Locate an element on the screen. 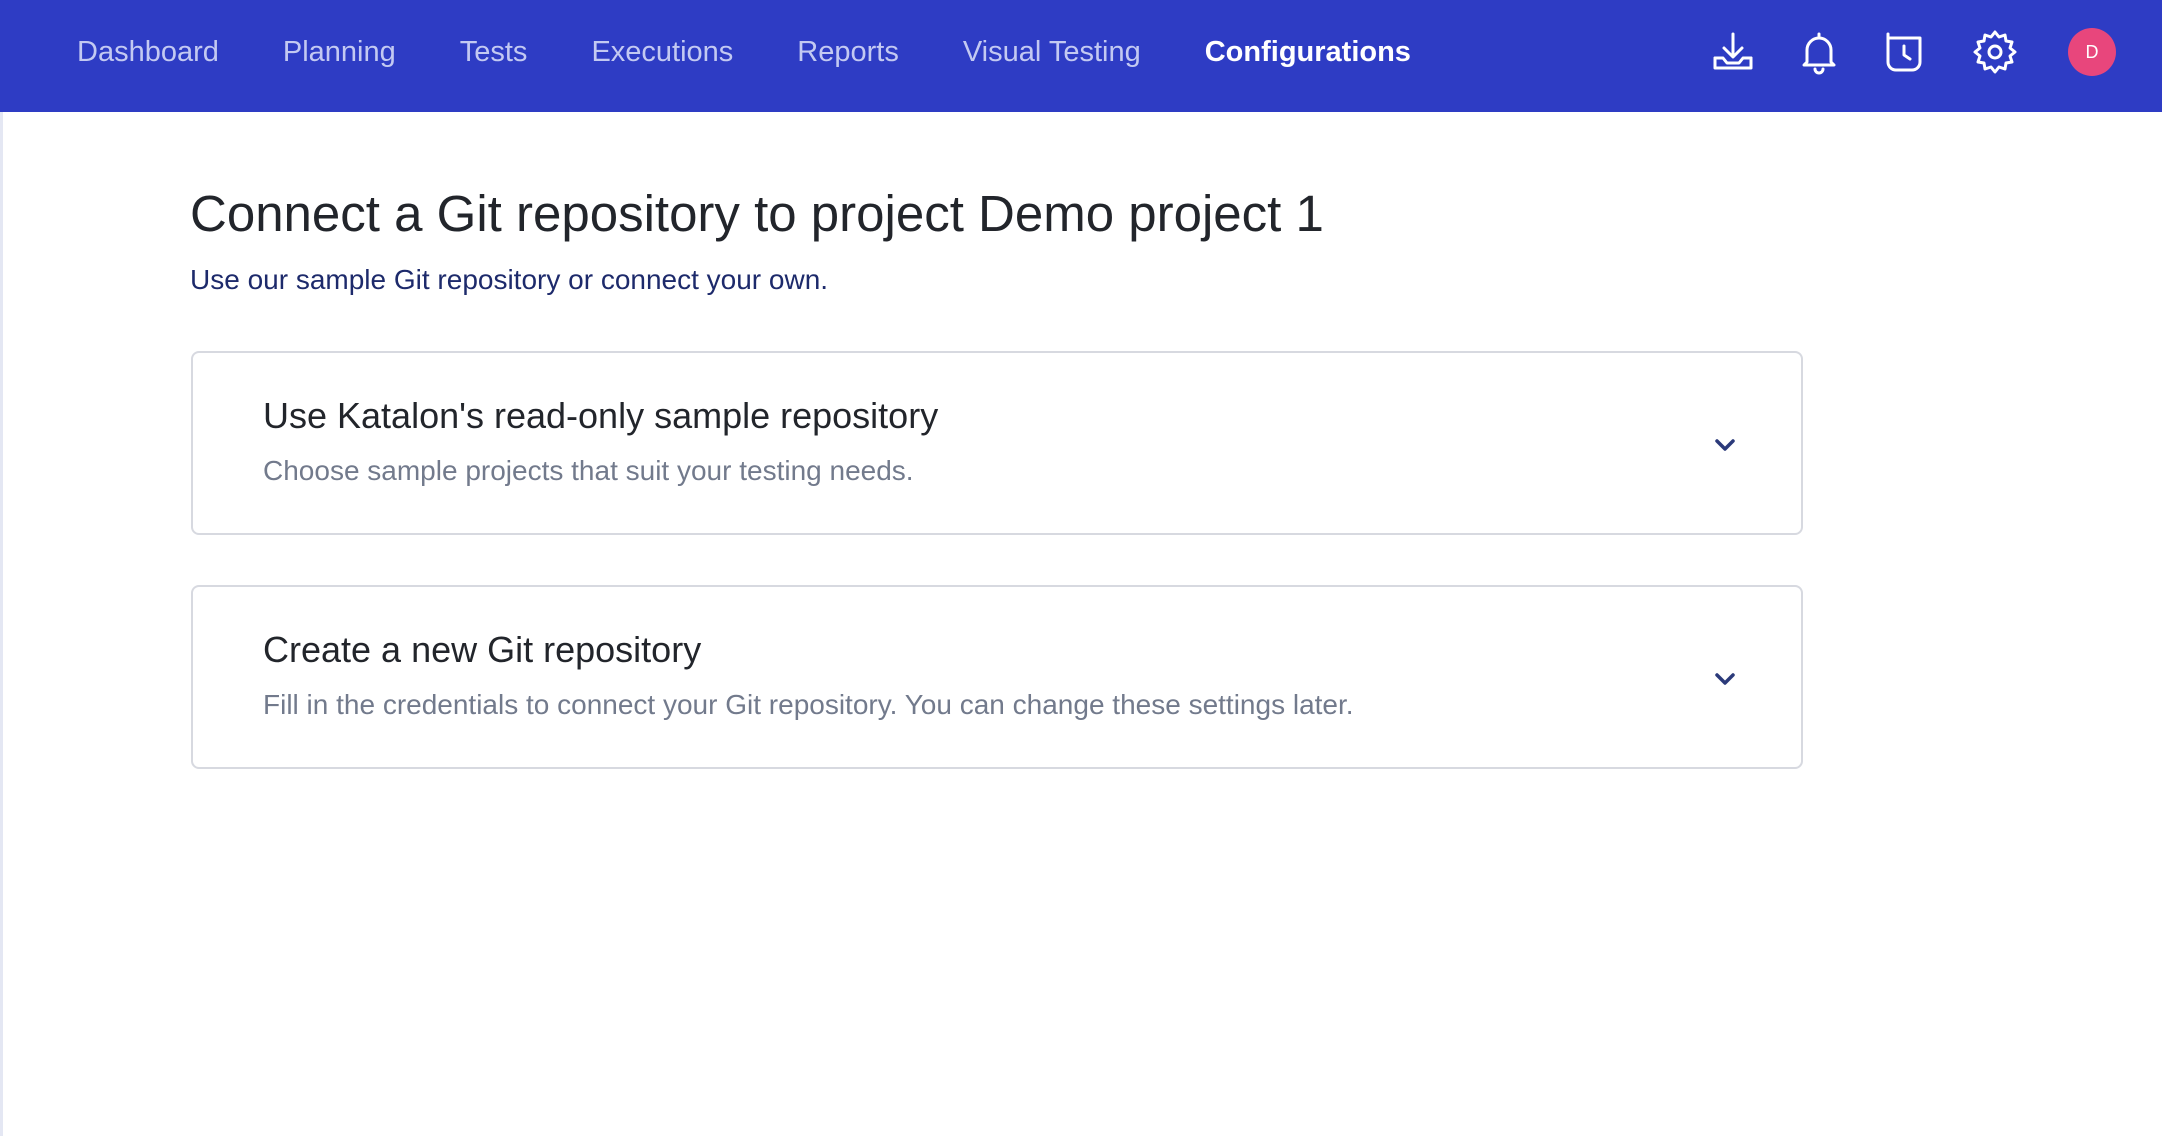 This screenshot has width=2162, height=1136. gear-icon is located at coordinates (1995, 52).